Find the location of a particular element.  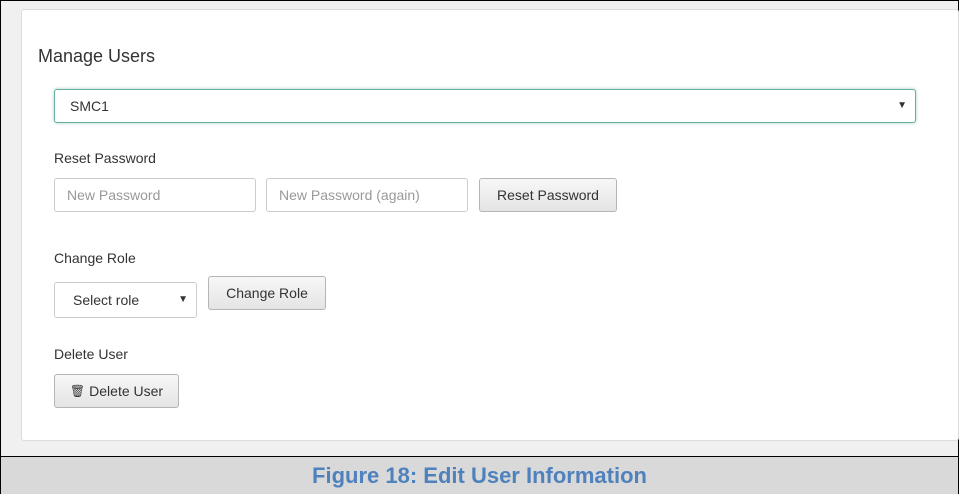

new-password-again-input is located at coordinates (367, 195).